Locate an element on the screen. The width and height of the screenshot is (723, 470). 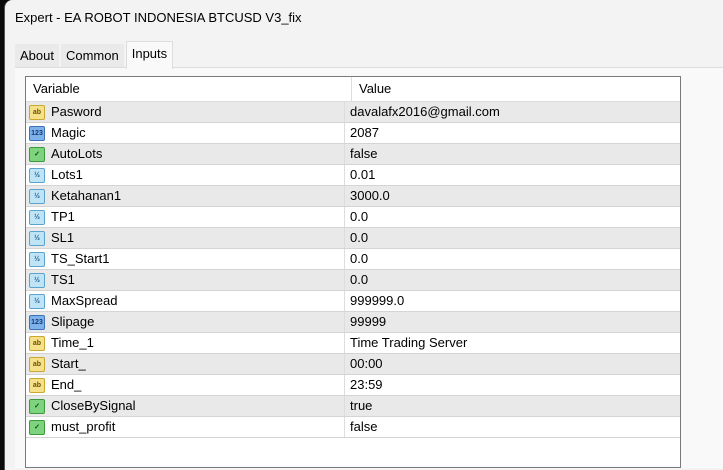
variable-cell: ½ MaxSpread is located at coordinates (185, 301).